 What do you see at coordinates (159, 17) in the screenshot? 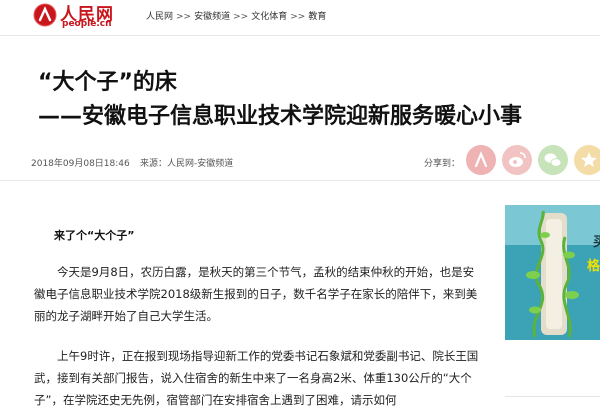
I see `breadcrumb-item-people: 人民网` at bounding box center [159, 17].